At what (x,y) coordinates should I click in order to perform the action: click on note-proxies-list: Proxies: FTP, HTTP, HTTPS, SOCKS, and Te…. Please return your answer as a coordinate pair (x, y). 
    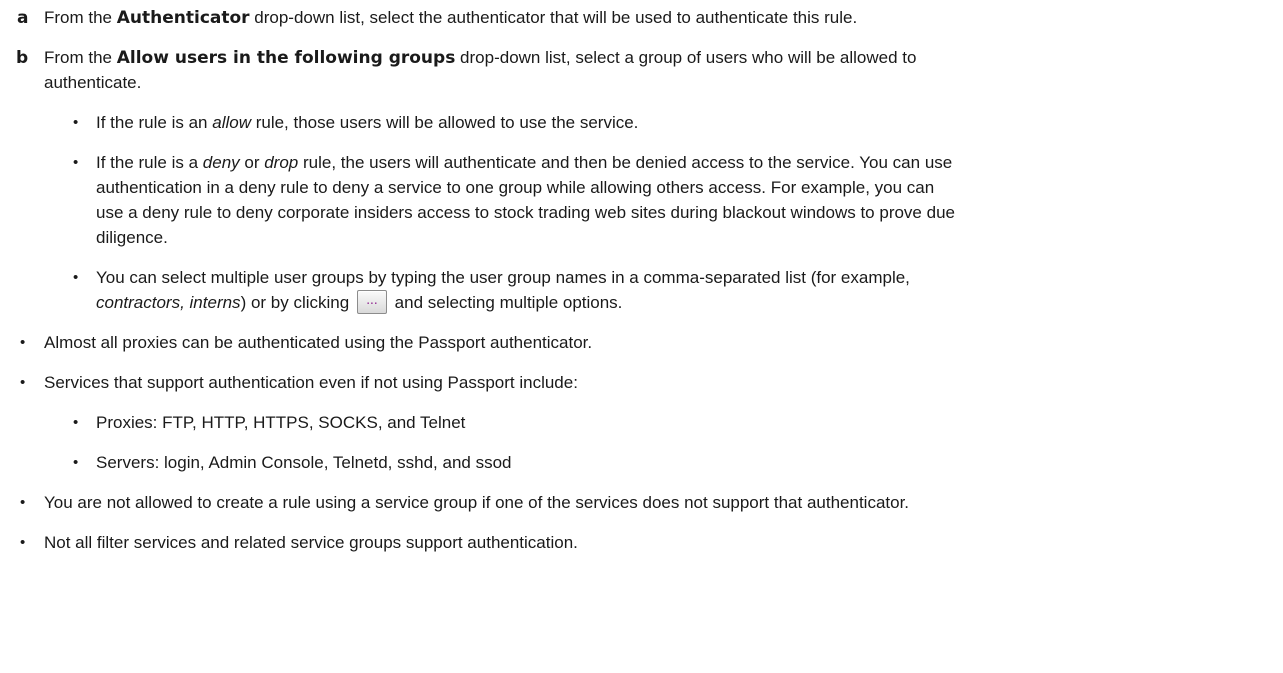
    Looking at the image, I should click on (281, 422).